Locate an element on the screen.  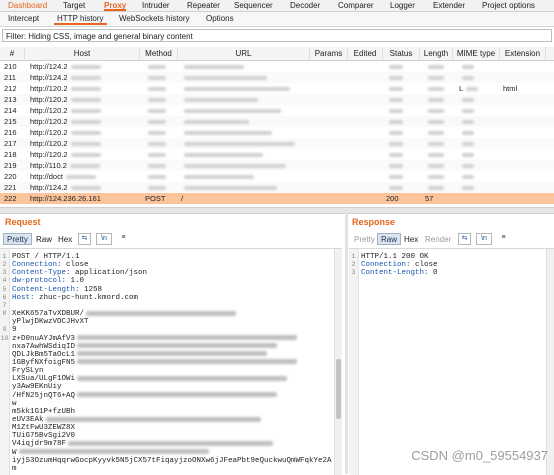
table-row: 213 http://120.2 is located at coordinates (277, 99).